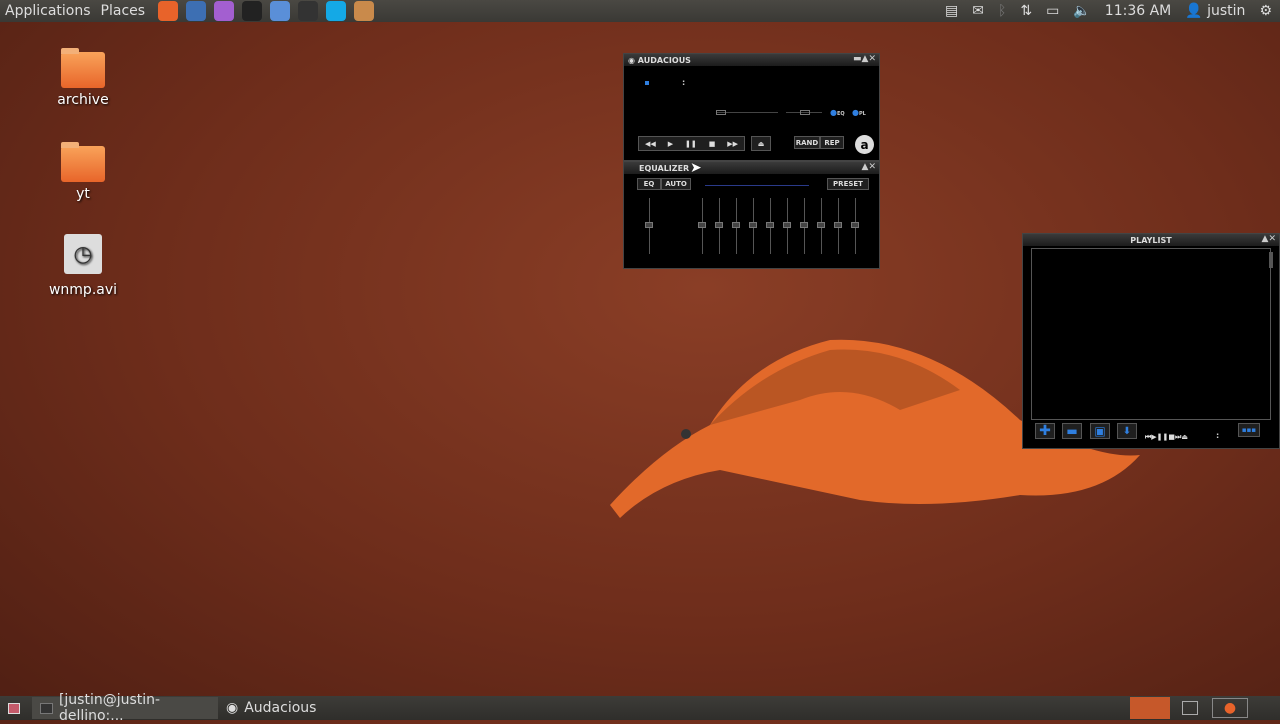 Image resolution: width=1280 pixels, height=724 pixels. Describe the element at coordinates (1151, 334) in the screenshot. I see `playlist-list` at that location.